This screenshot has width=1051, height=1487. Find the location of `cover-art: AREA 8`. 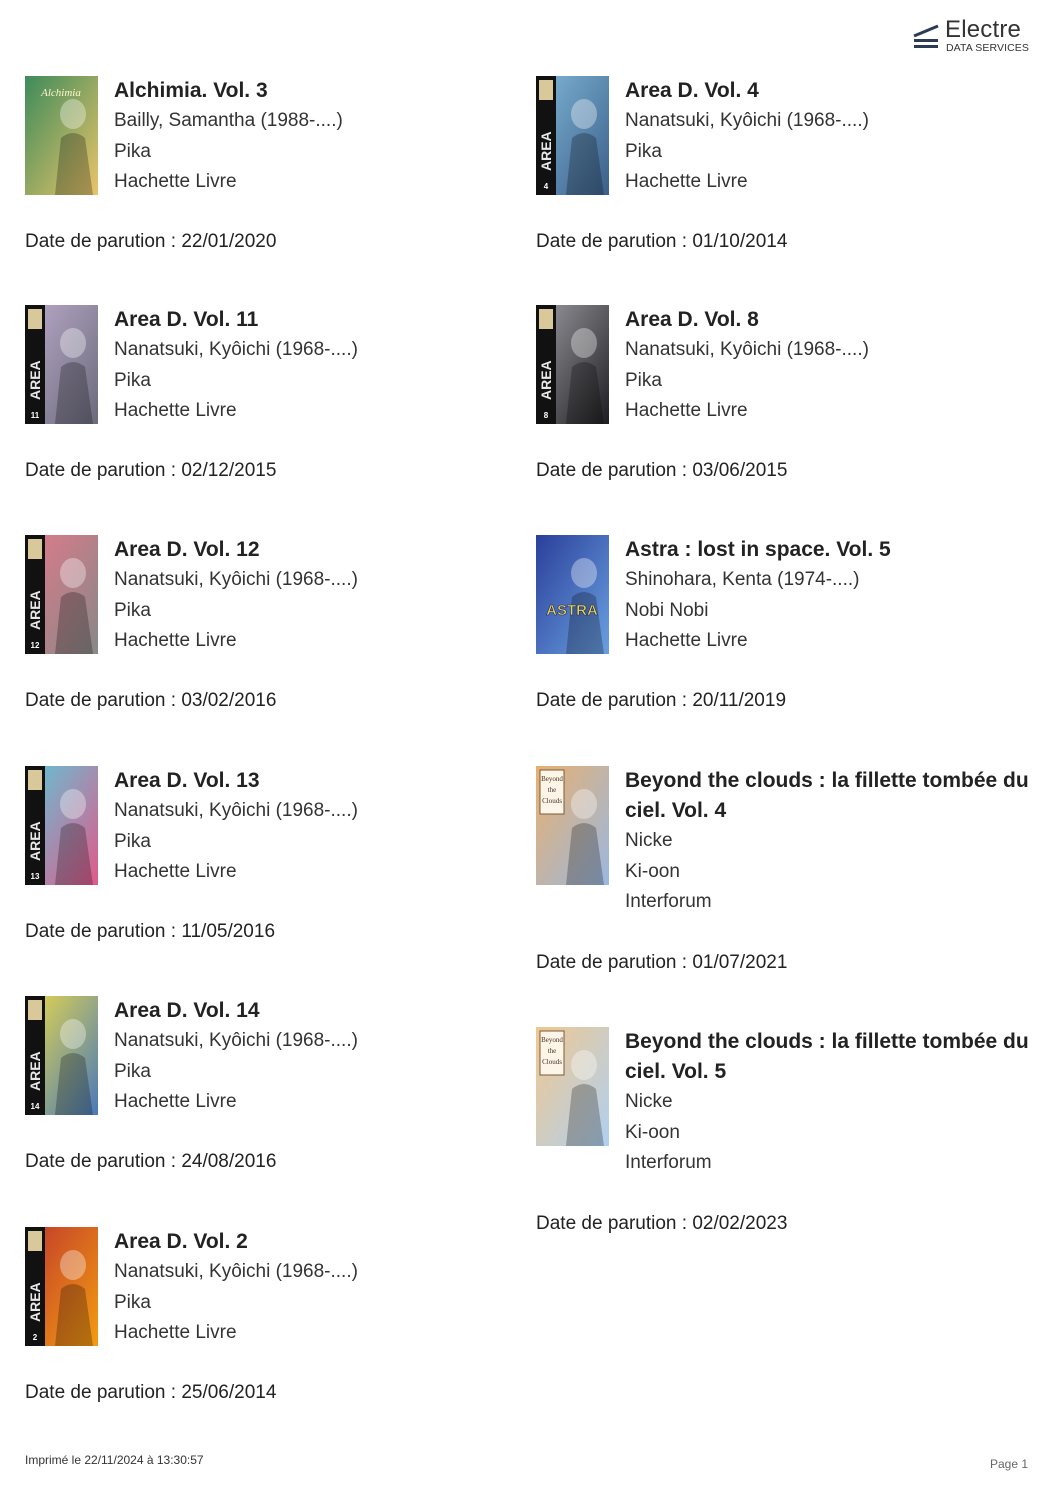

cover-art: AREA 8 is located at coordinates (572, 364).